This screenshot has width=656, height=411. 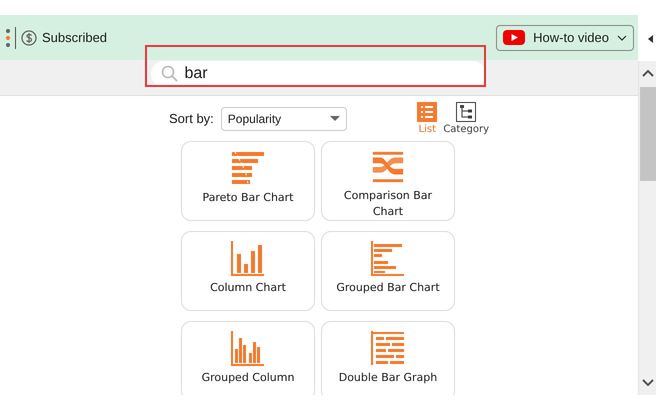 I want to click on chart-type-label: Grouped Column, so click(x=248, y=378).